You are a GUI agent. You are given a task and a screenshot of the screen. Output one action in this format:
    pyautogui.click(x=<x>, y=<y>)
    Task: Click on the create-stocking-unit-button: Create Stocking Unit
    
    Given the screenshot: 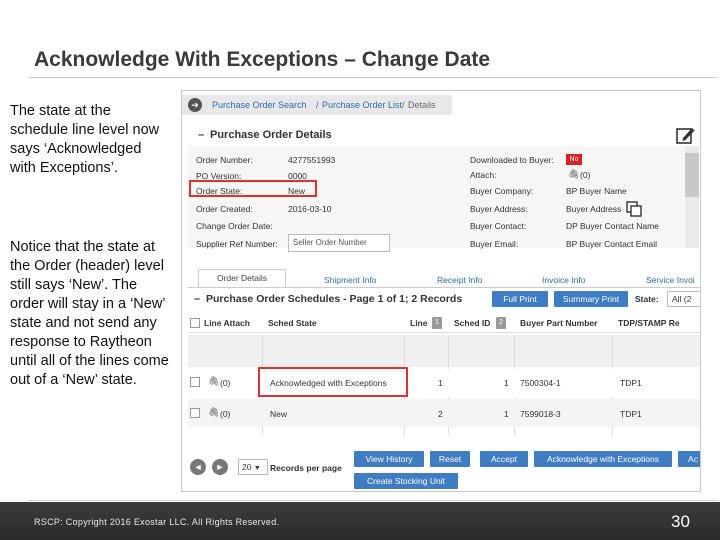 What is the action you would take?
    pyautogui.click(x=406, y=481)
    